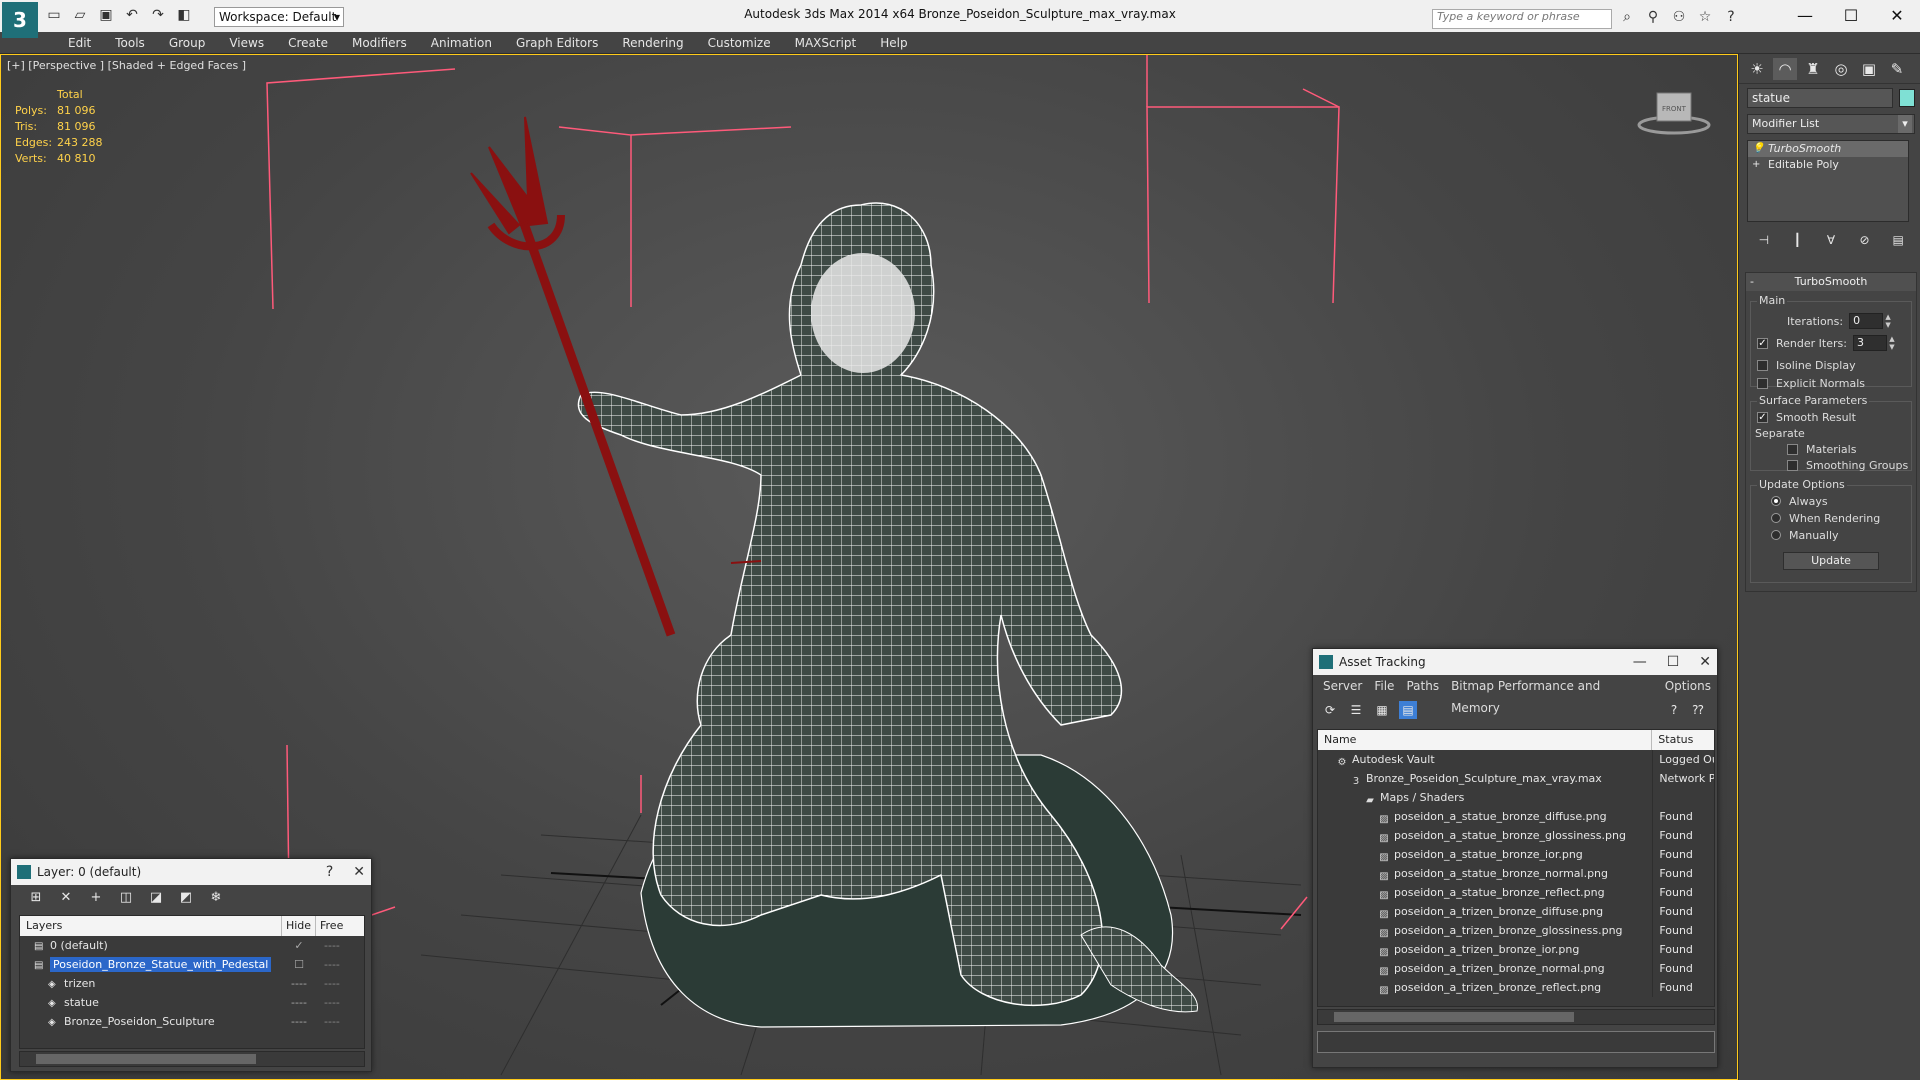 This screenshot has height=1080, width=1920. I want to click on workspace-dropdown: Workspace: Default, so click(279, 17).